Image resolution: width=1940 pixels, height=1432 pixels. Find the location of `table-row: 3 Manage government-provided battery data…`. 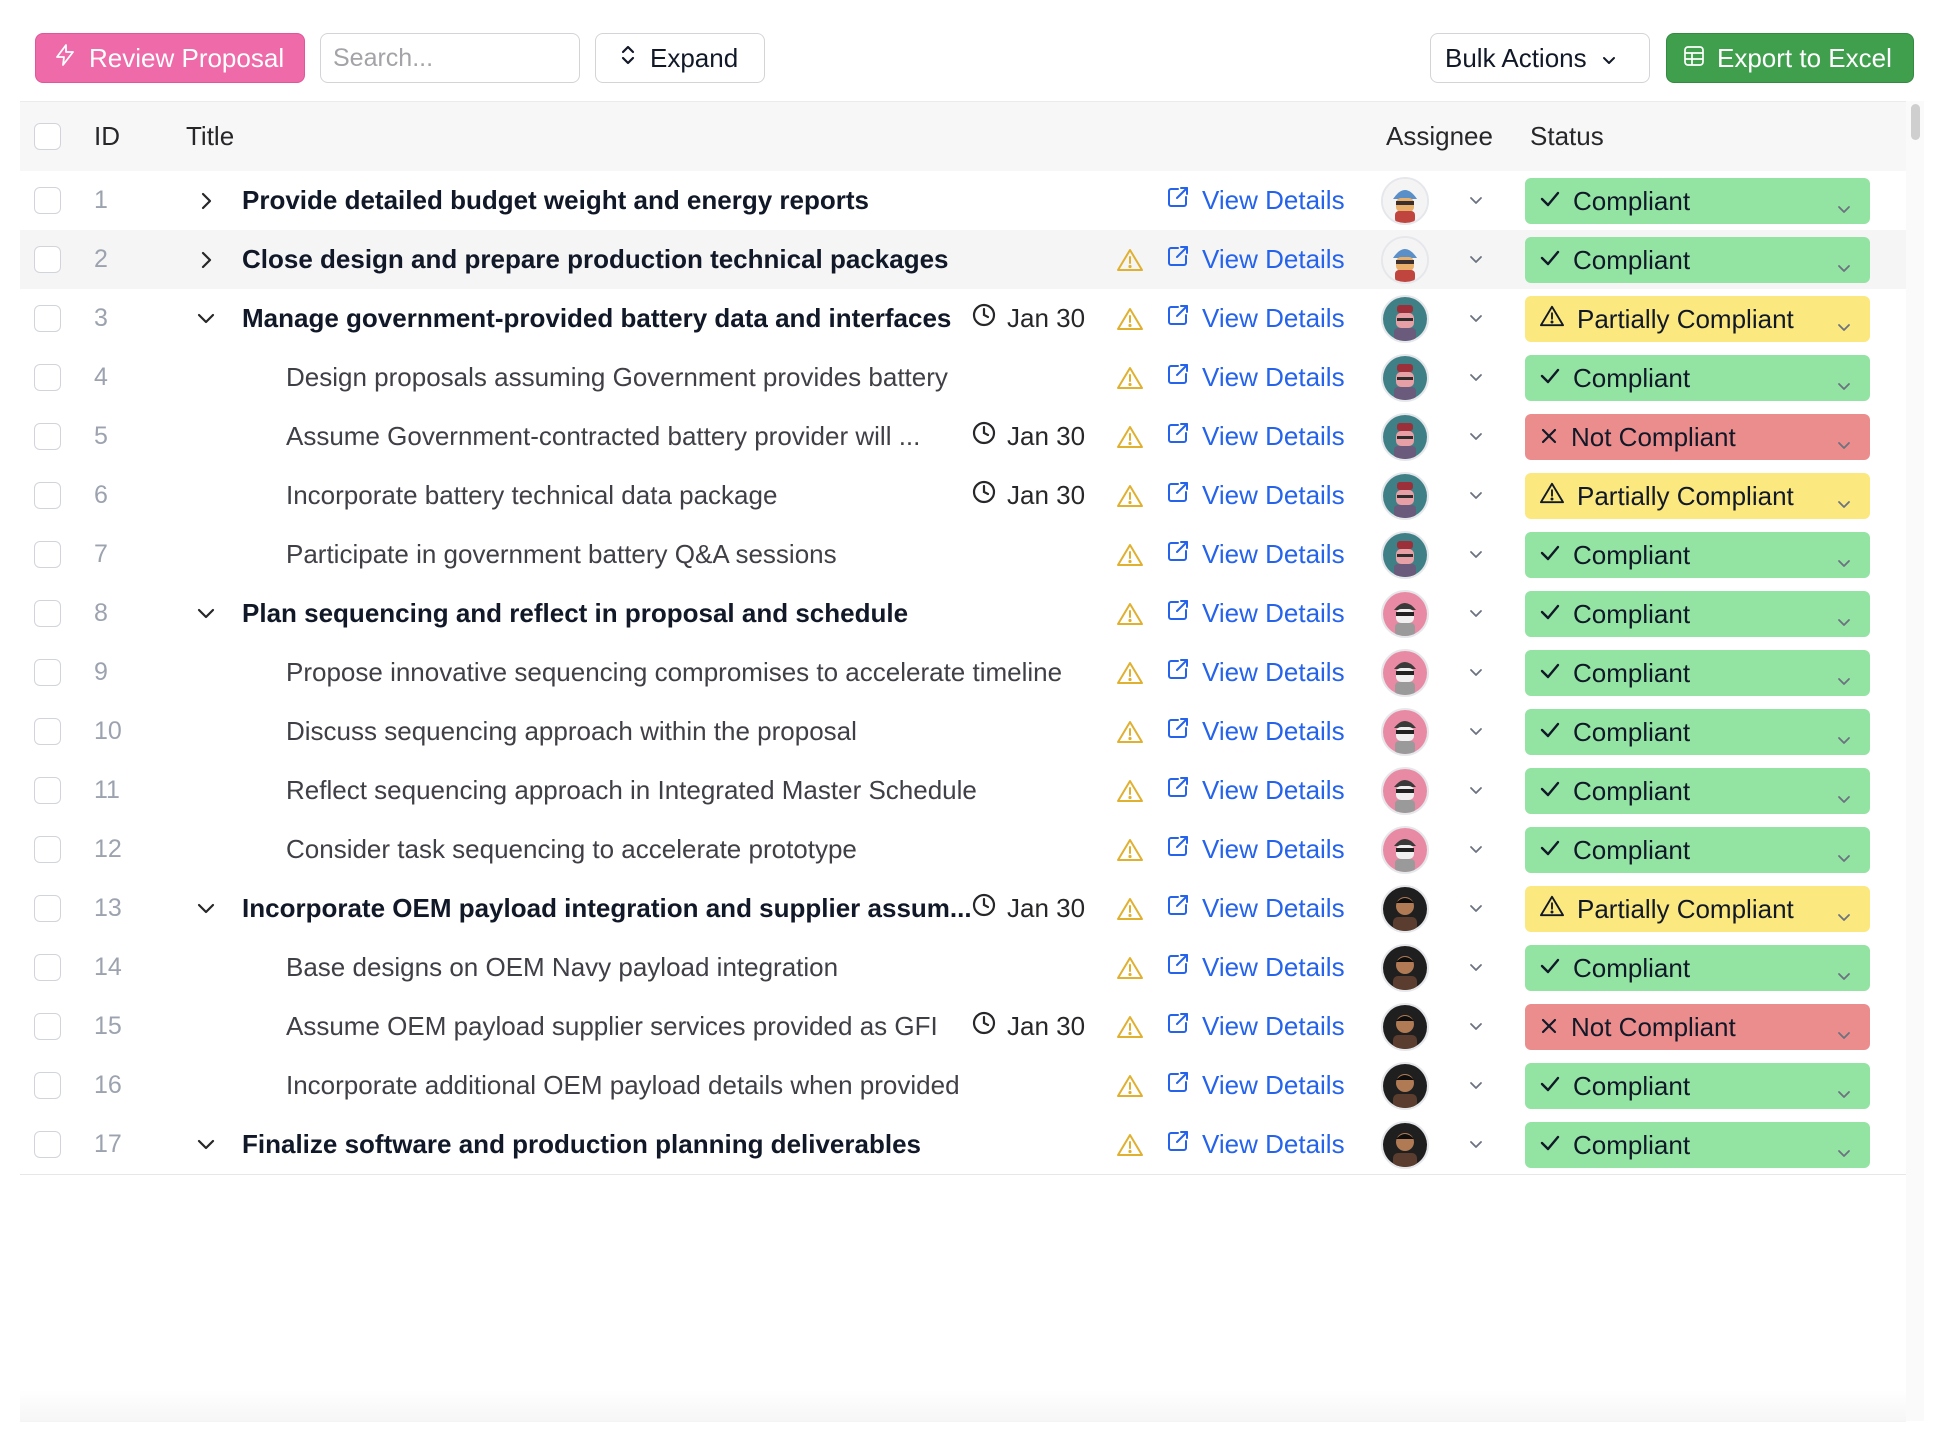

table-row: 3 Manage government-provided battery data… is located at coordinates (963, 319).